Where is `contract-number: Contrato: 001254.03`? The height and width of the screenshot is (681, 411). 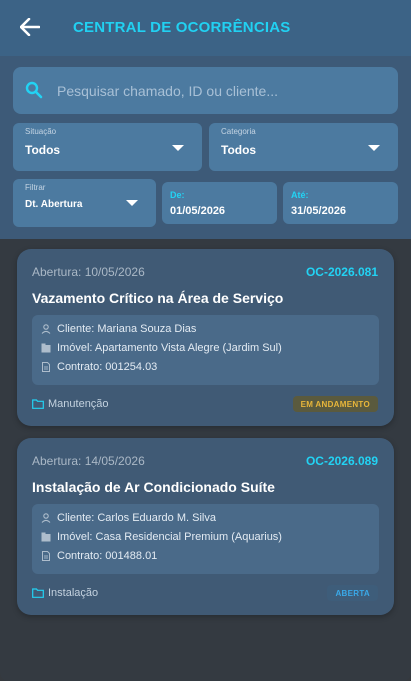 contract-number: Contrato: 001254.03 is located at coordinates (107, 367).